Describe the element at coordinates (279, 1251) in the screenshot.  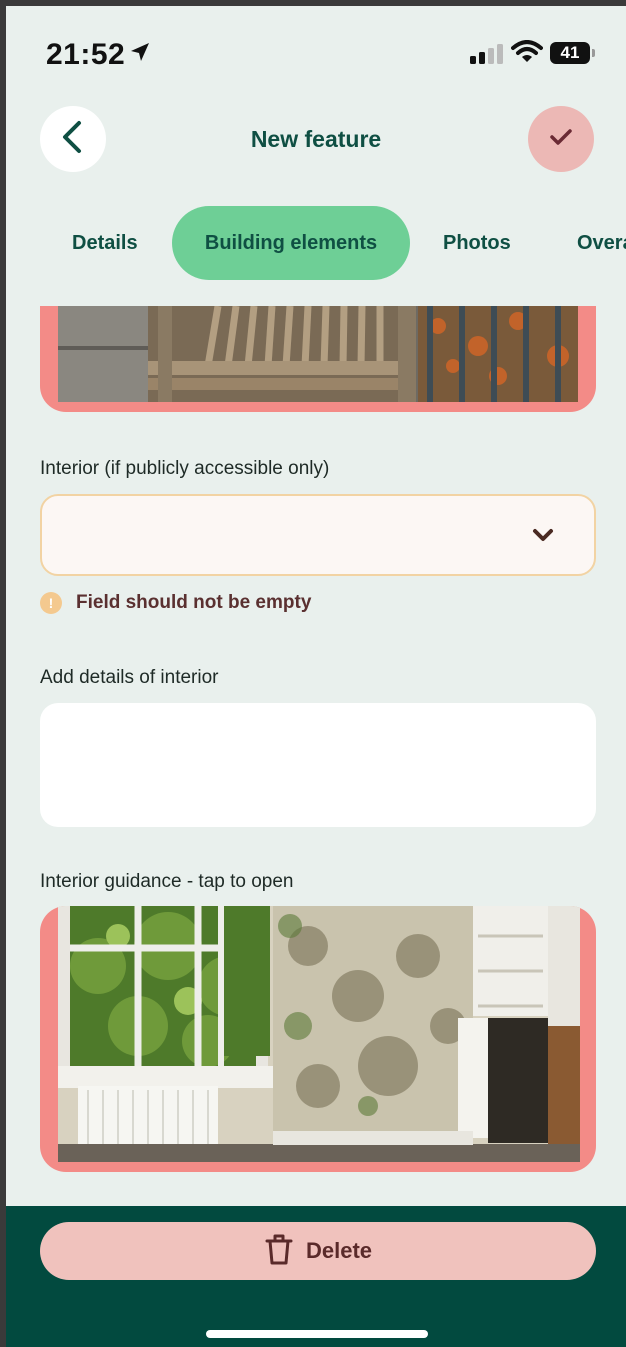
I see `trash-icon` at that location.